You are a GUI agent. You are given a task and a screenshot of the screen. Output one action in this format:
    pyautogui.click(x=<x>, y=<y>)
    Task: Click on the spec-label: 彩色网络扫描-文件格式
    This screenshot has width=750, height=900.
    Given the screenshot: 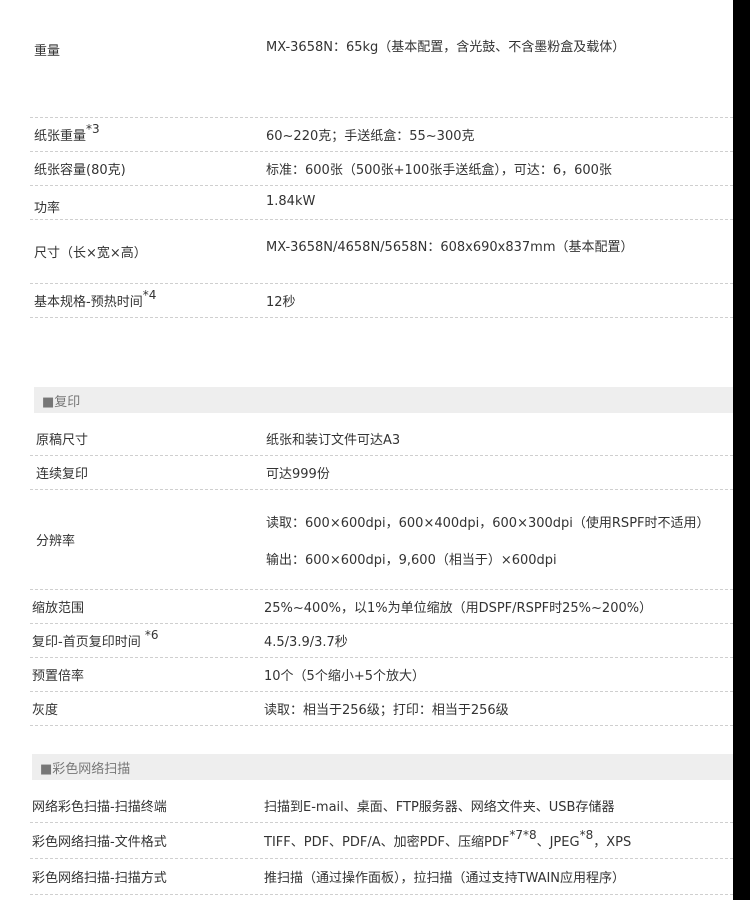 What is the action you would take?
    pyautogui.click(x=99, y=842)
    